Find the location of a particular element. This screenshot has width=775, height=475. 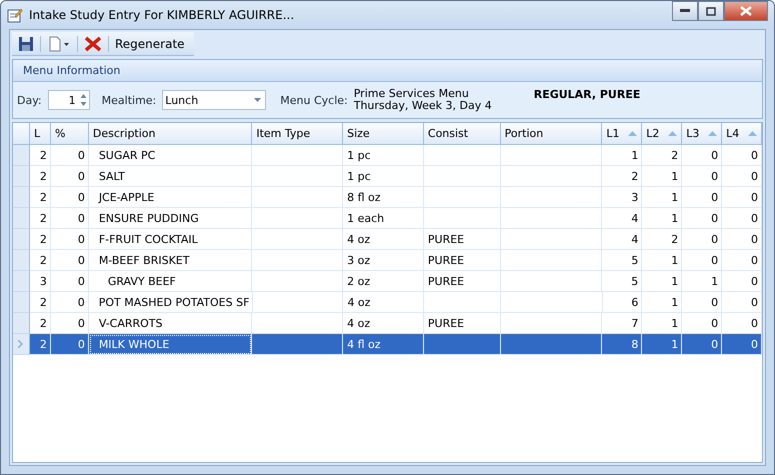

column-header: Size is located at coordinates (383, 133).